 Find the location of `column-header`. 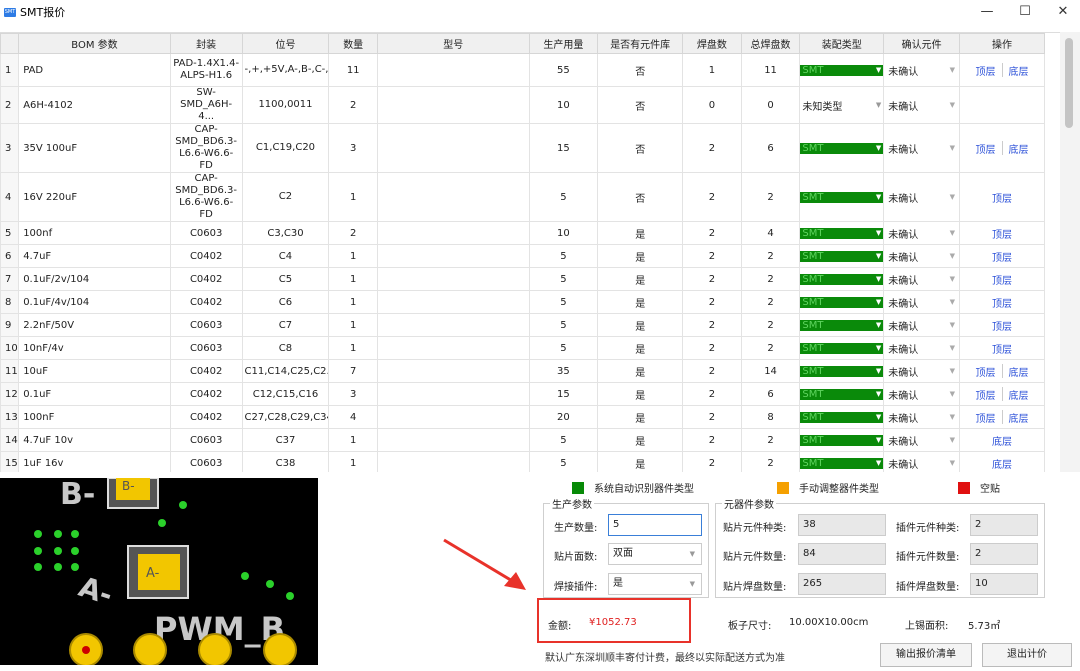

column-header is located at coordinates (10, 43).